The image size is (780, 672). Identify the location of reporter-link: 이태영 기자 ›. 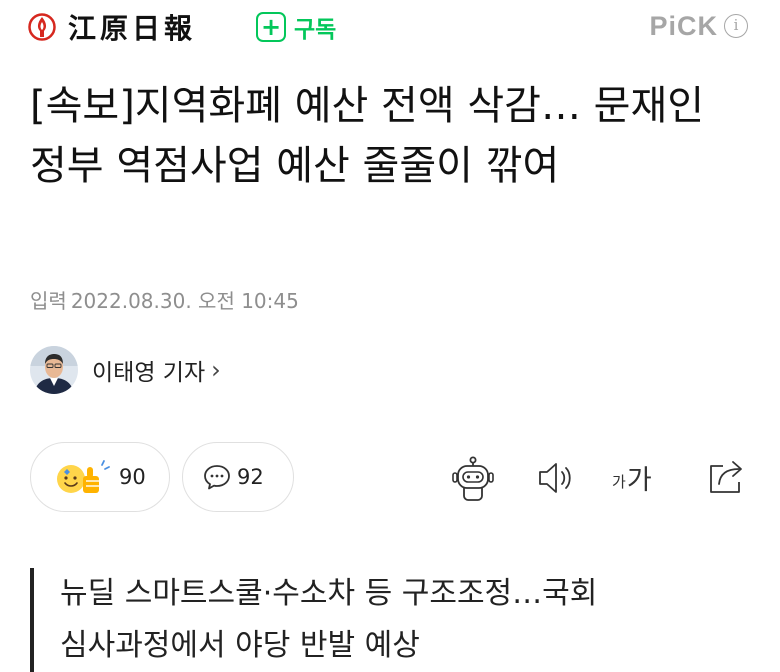
(125, 370).